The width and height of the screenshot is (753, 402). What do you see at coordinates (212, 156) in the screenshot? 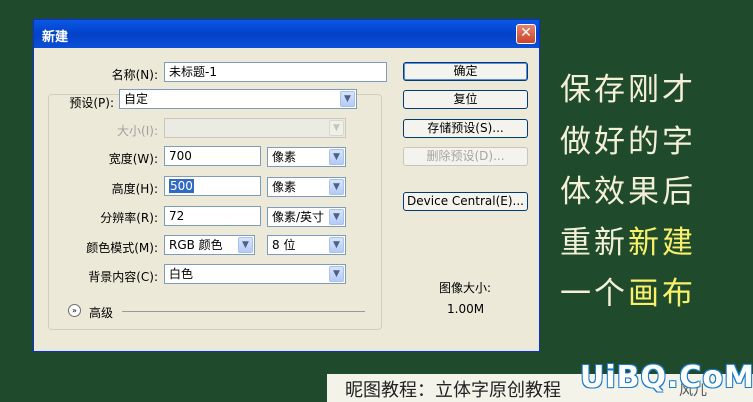
I see `width-input: 700` at bounding box center [212, 156].